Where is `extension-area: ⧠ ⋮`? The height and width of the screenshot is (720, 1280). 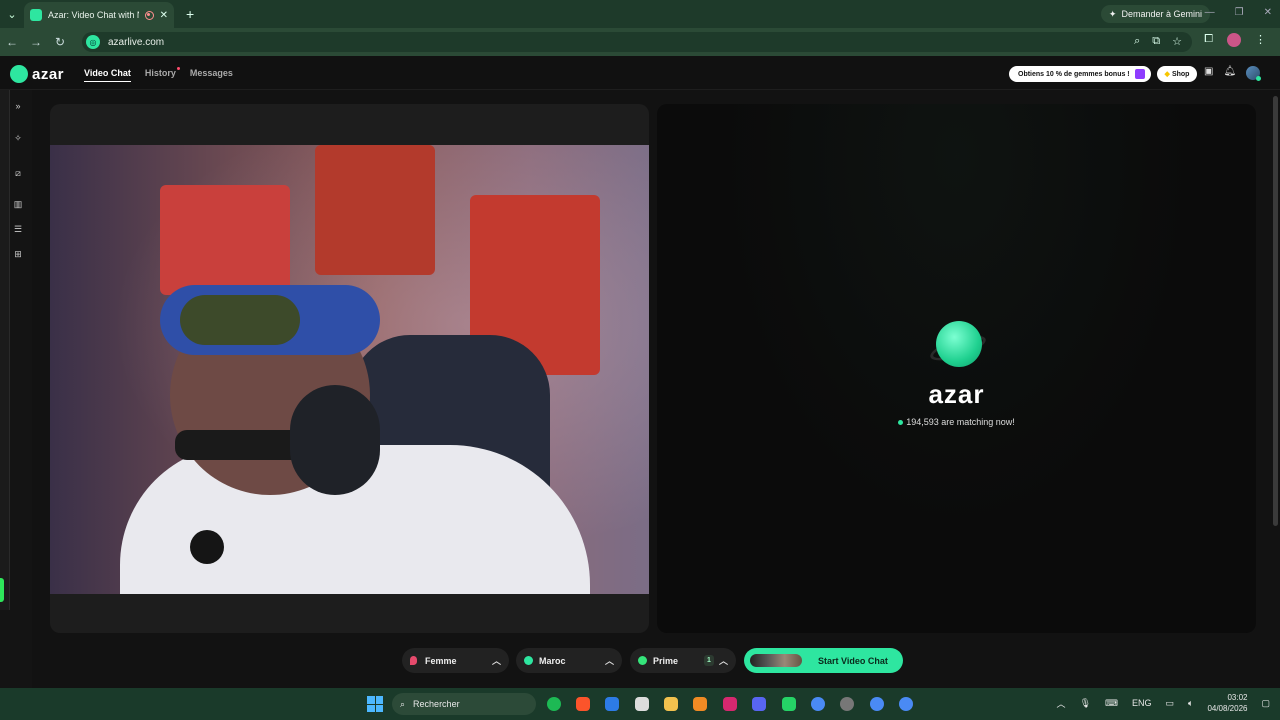
extension-area: ⧠ ⋮ is located at coordinates (1235, 40).